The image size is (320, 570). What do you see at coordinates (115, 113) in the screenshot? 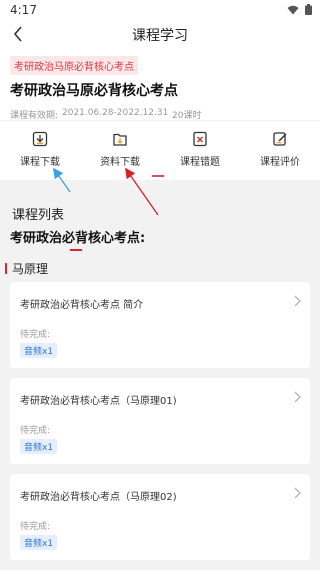
I see `validity-dates: 2021.06.28-2022.12.31` at bounding box center [115, 113].